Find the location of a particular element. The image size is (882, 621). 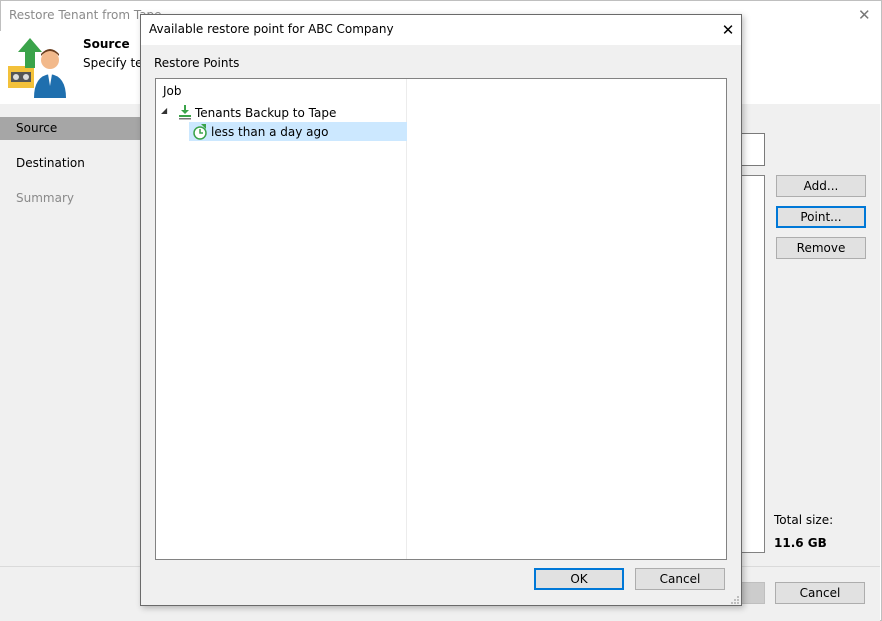

total-size-label: Total size: is located at coordinates (804, 520).